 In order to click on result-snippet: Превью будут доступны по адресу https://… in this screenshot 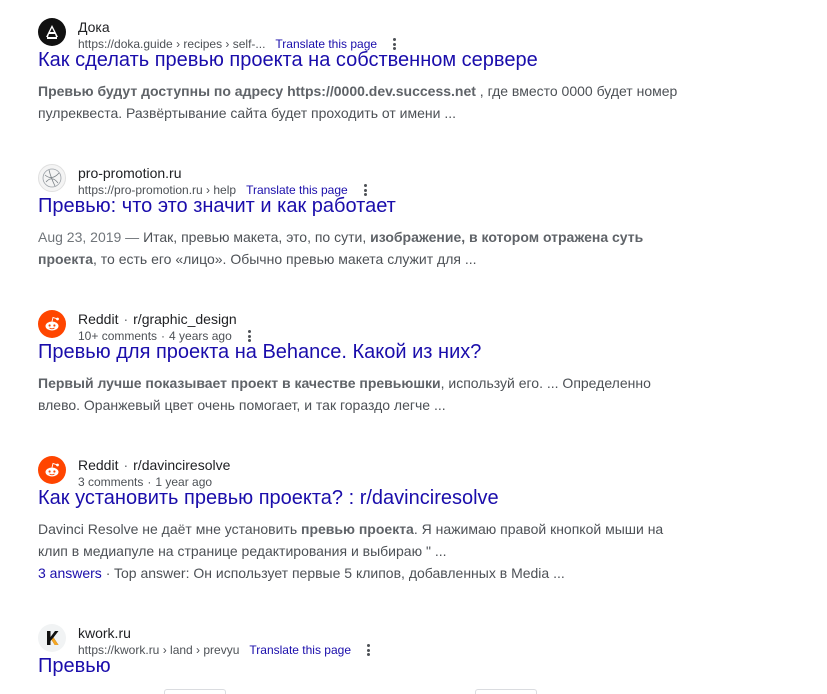, I will do `click(363, 102)`.